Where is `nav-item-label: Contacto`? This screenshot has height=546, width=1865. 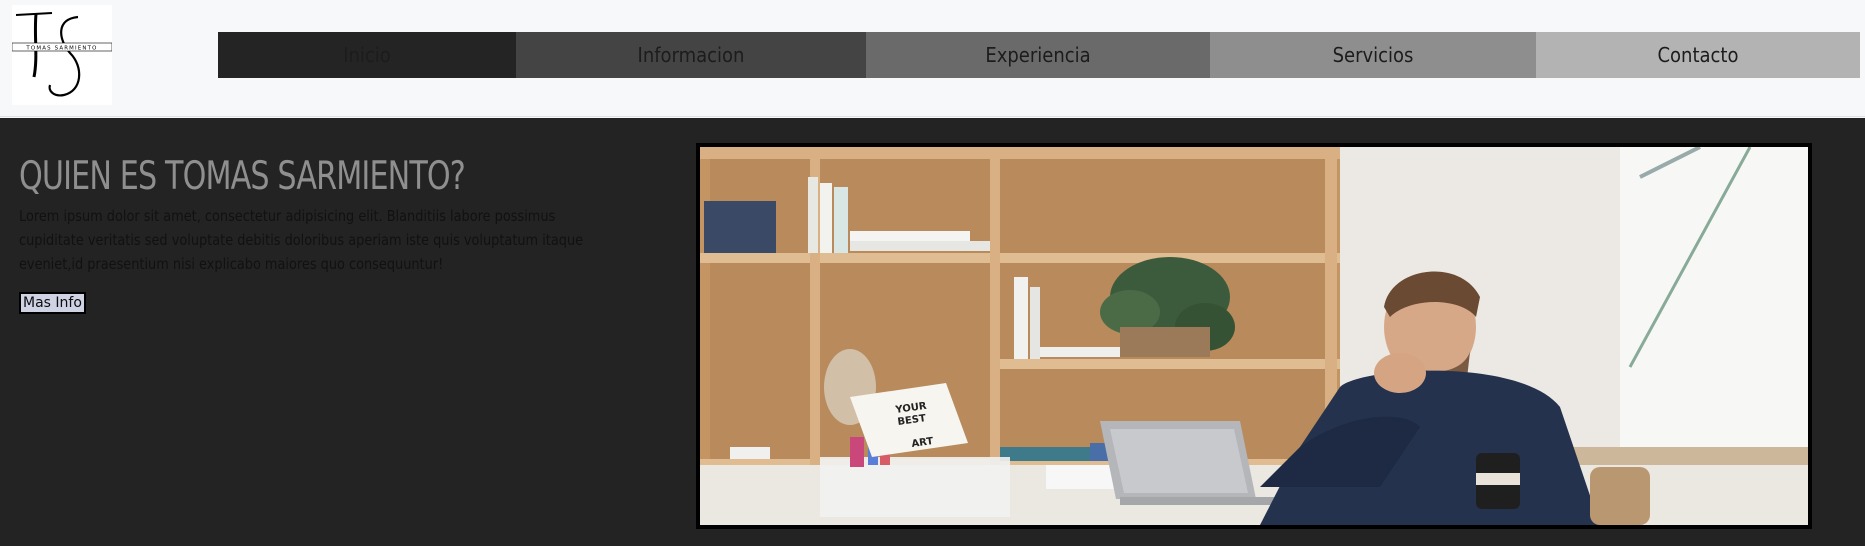
nav-item-label: Contacto is located at coordinates (1698, 55).